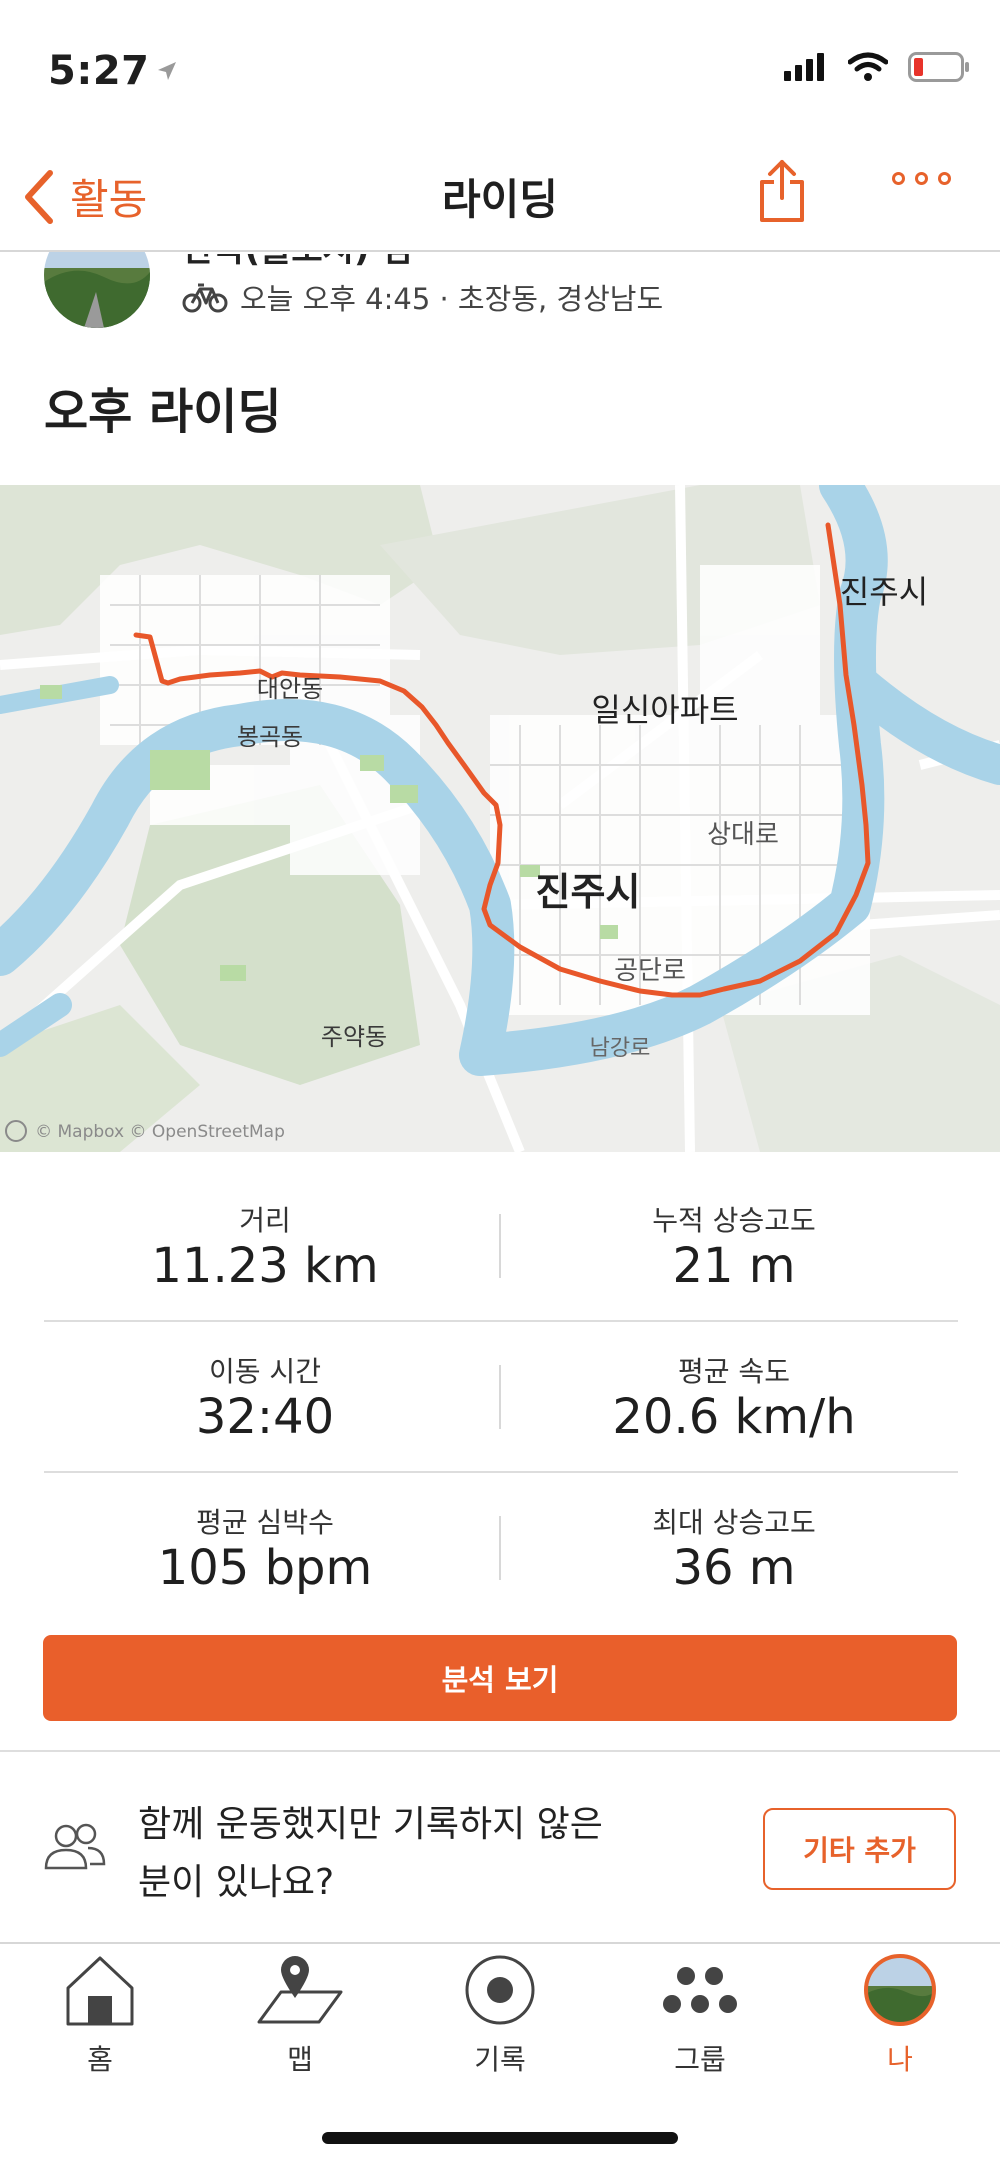  What do you see at coordinates (265, 1417) in the screenshot?
I see `stat-moving-time-value: 32:40` at bounding box center [265, 1417].